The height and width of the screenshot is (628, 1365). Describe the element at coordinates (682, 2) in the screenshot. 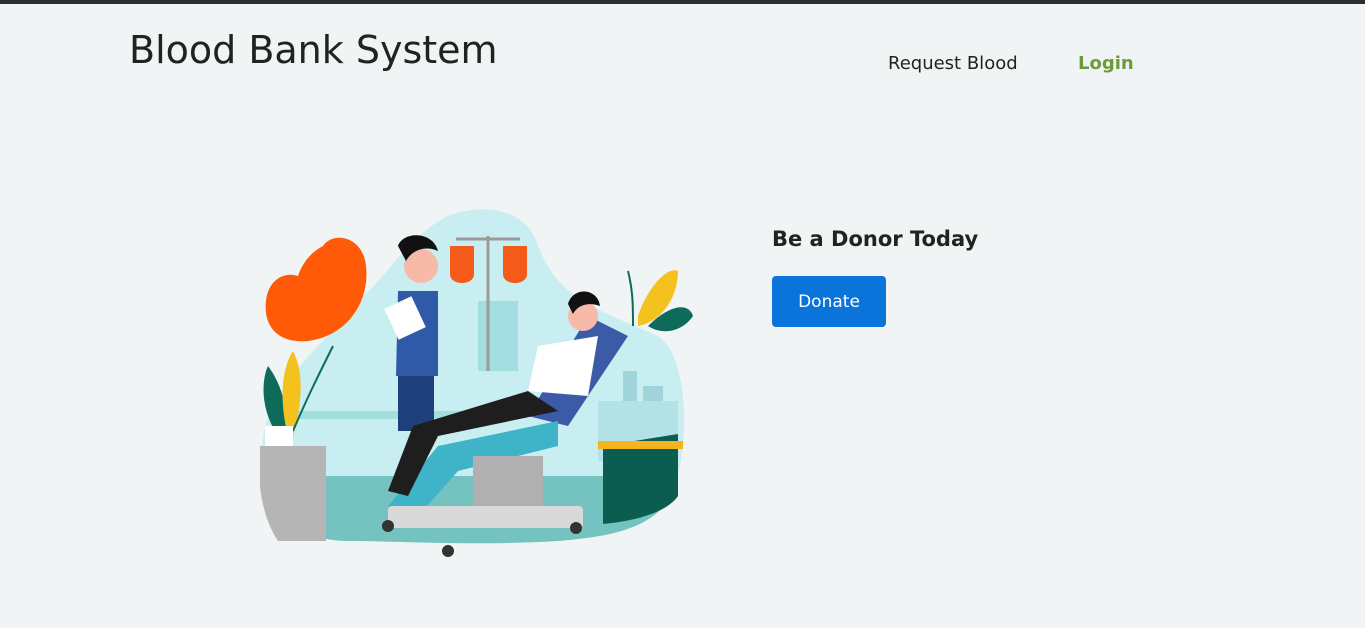

I see `top-border` at that location.